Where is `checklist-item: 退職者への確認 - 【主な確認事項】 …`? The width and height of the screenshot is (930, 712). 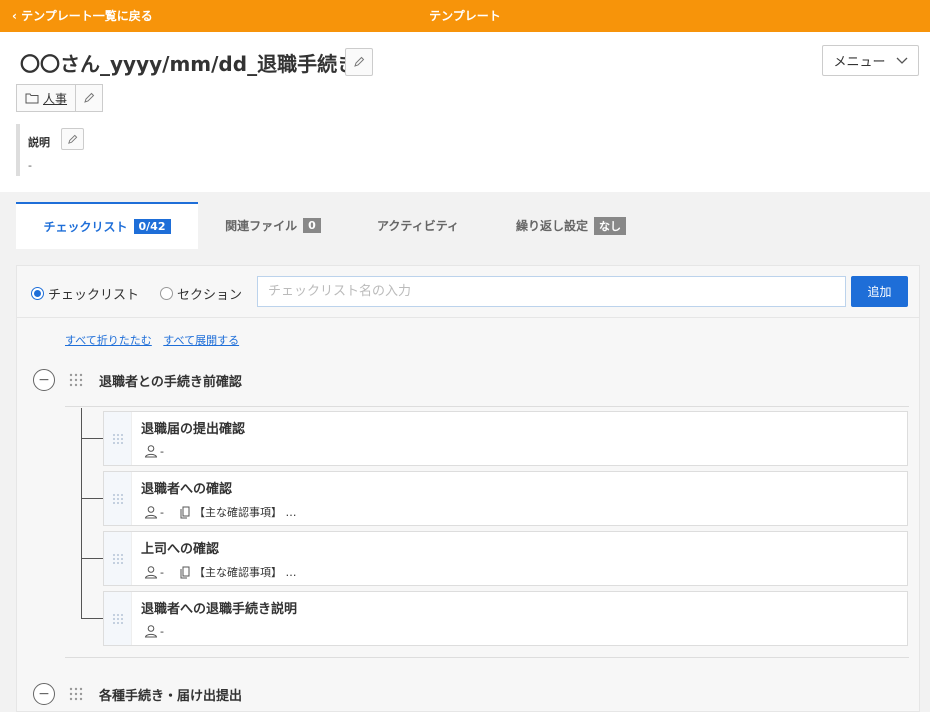 checklist-item: 退職者への確認 - 【主な確認事項】 … is located at coordinates (505, 498).